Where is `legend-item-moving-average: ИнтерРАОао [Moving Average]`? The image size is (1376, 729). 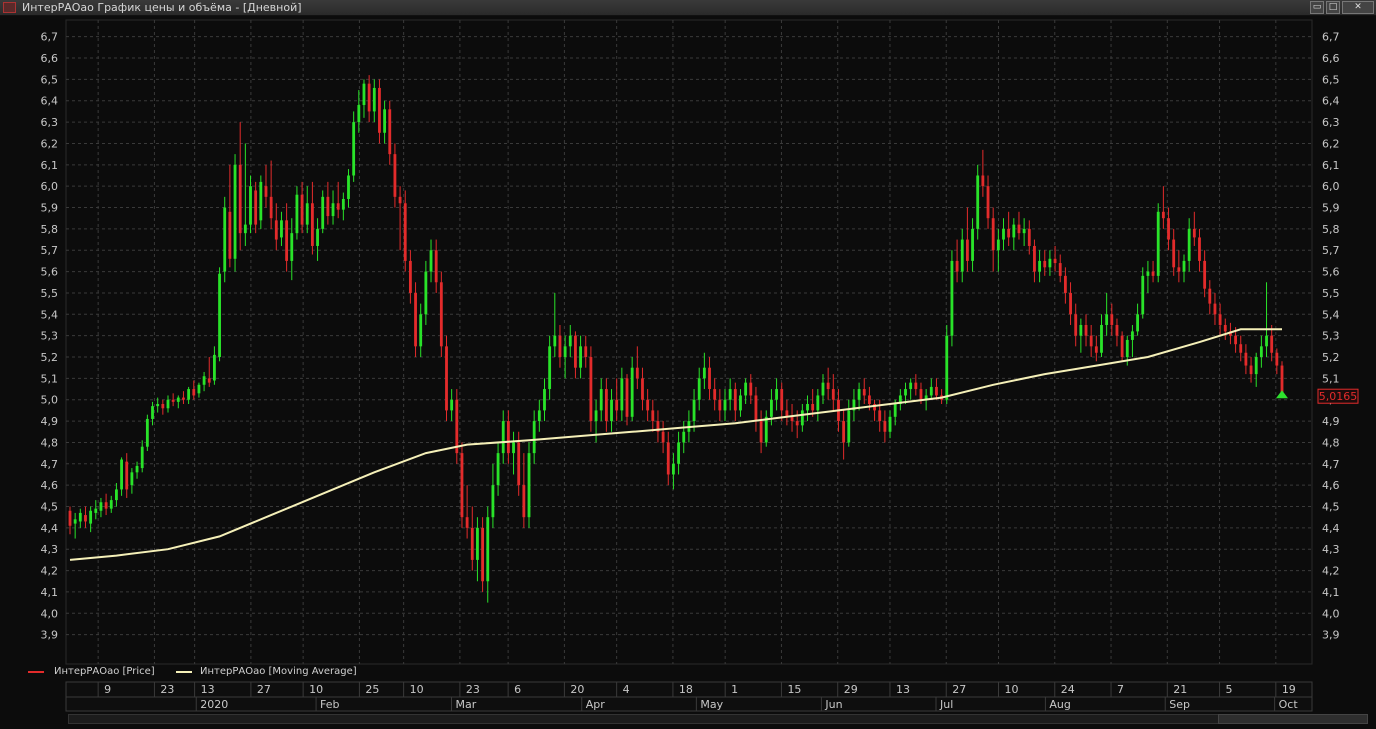
legend-item-moving-average: ИнтерРАОао [Moving Average] is located at coordinates (278, 671).